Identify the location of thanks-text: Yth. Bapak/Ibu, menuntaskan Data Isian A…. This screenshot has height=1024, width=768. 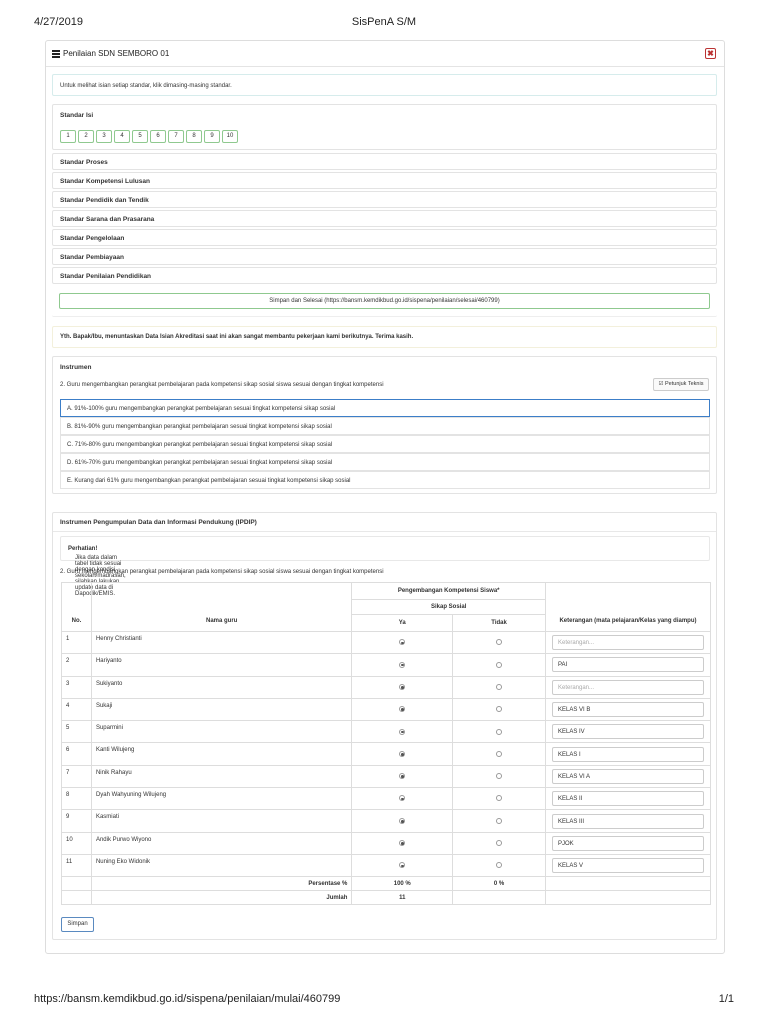
(237, 337).